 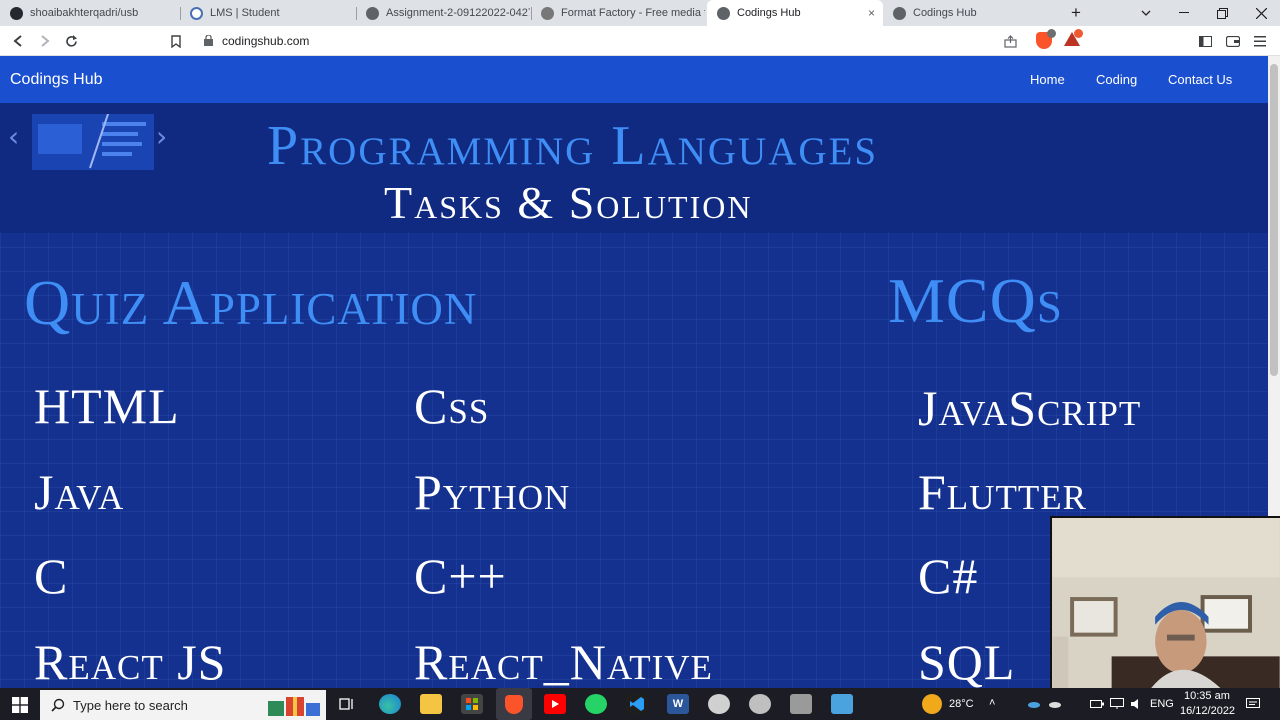 I want to click on minimize-icon, so click(x=1184, y=12).